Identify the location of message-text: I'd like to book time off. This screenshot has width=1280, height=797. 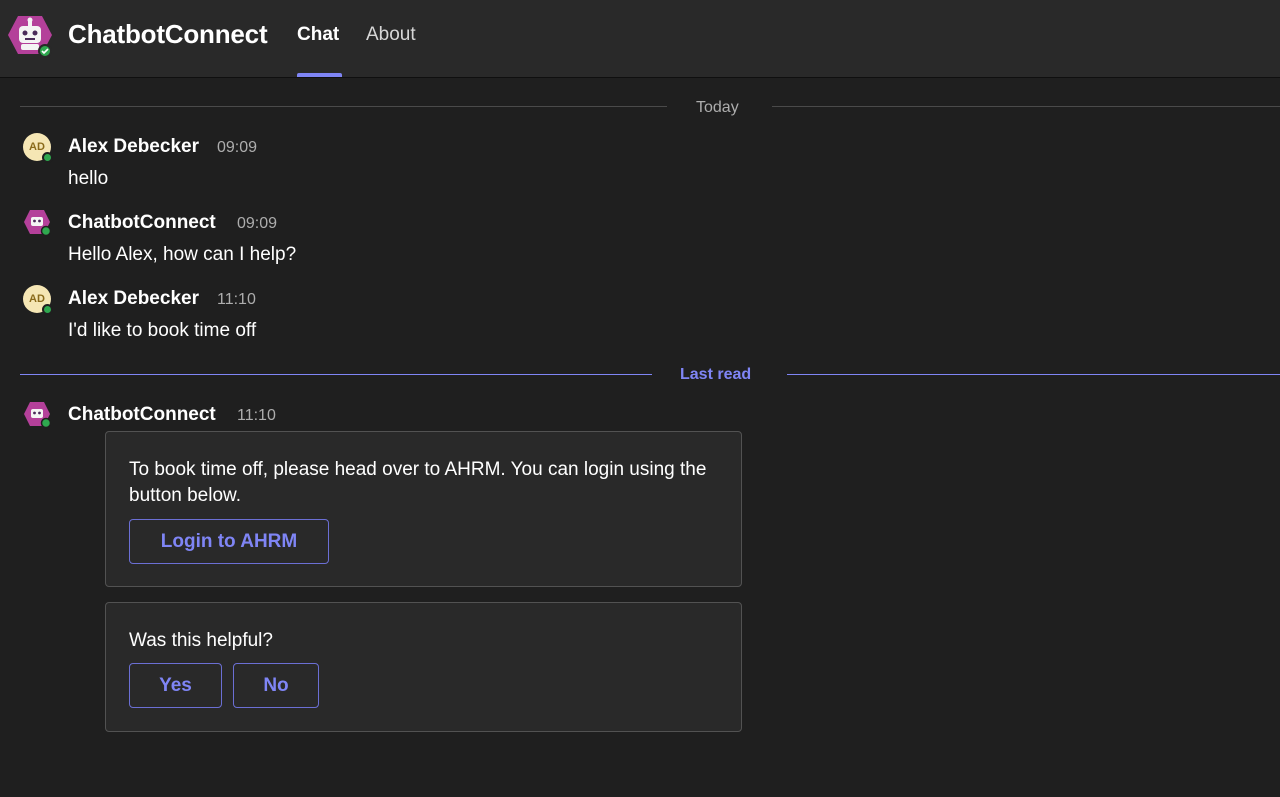
(162, 330).